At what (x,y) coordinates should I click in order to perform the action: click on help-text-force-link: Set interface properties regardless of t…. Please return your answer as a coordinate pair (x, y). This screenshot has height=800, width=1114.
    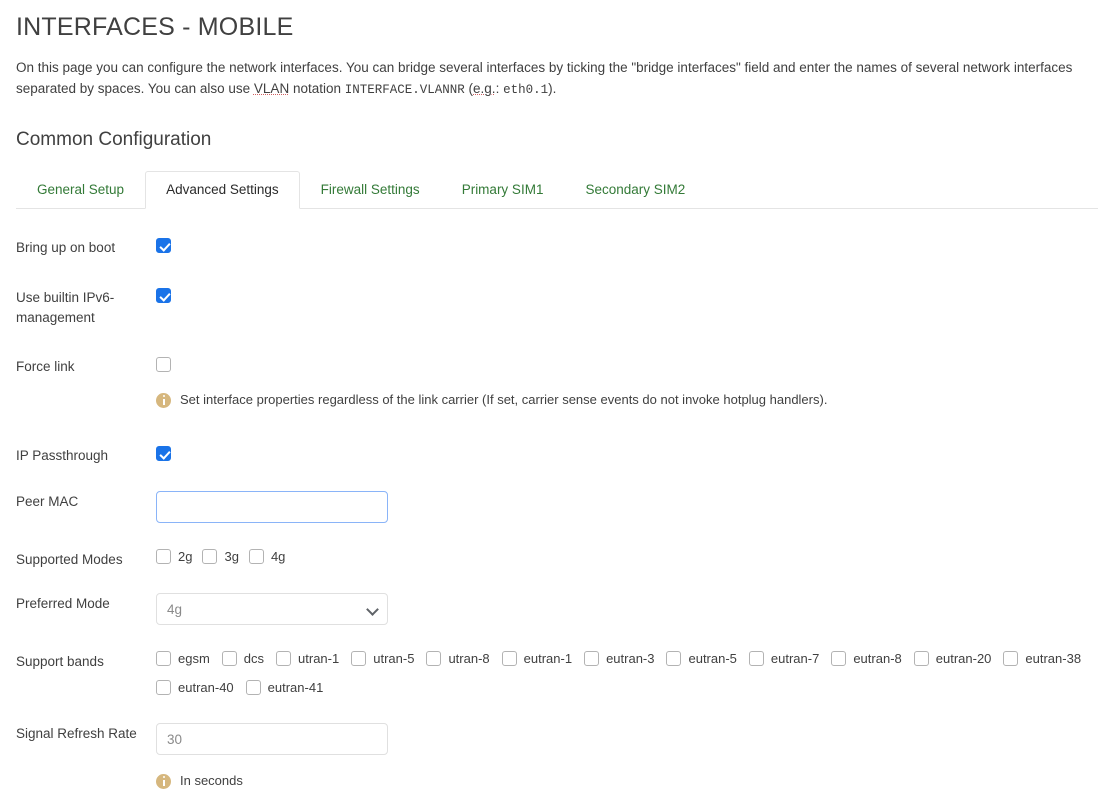
    Looking at the image, I should click on (504, 399).